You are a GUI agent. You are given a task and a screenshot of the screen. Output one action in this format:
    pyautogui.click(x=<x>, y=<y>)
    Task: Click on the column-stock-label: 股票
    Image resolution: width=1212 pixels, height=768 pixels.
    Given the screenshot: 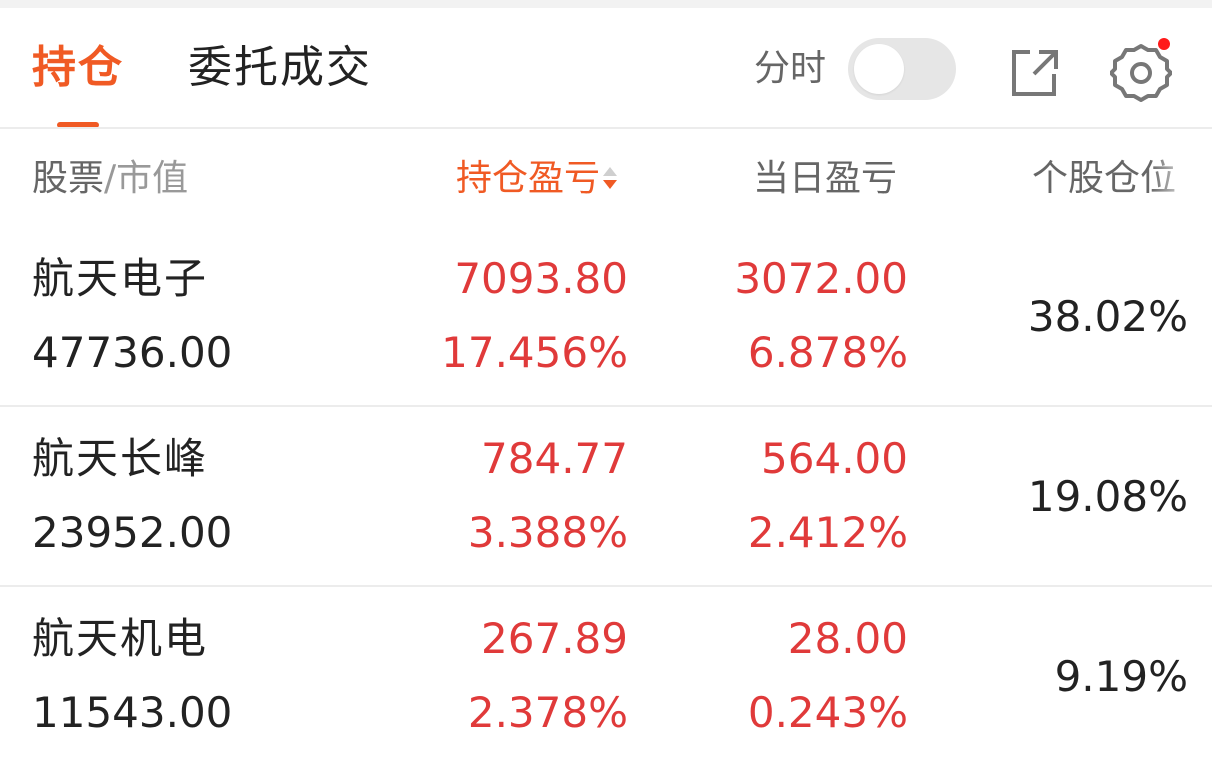 What is the action you would take?
    pyautogui.click(x=68, y=178)
    